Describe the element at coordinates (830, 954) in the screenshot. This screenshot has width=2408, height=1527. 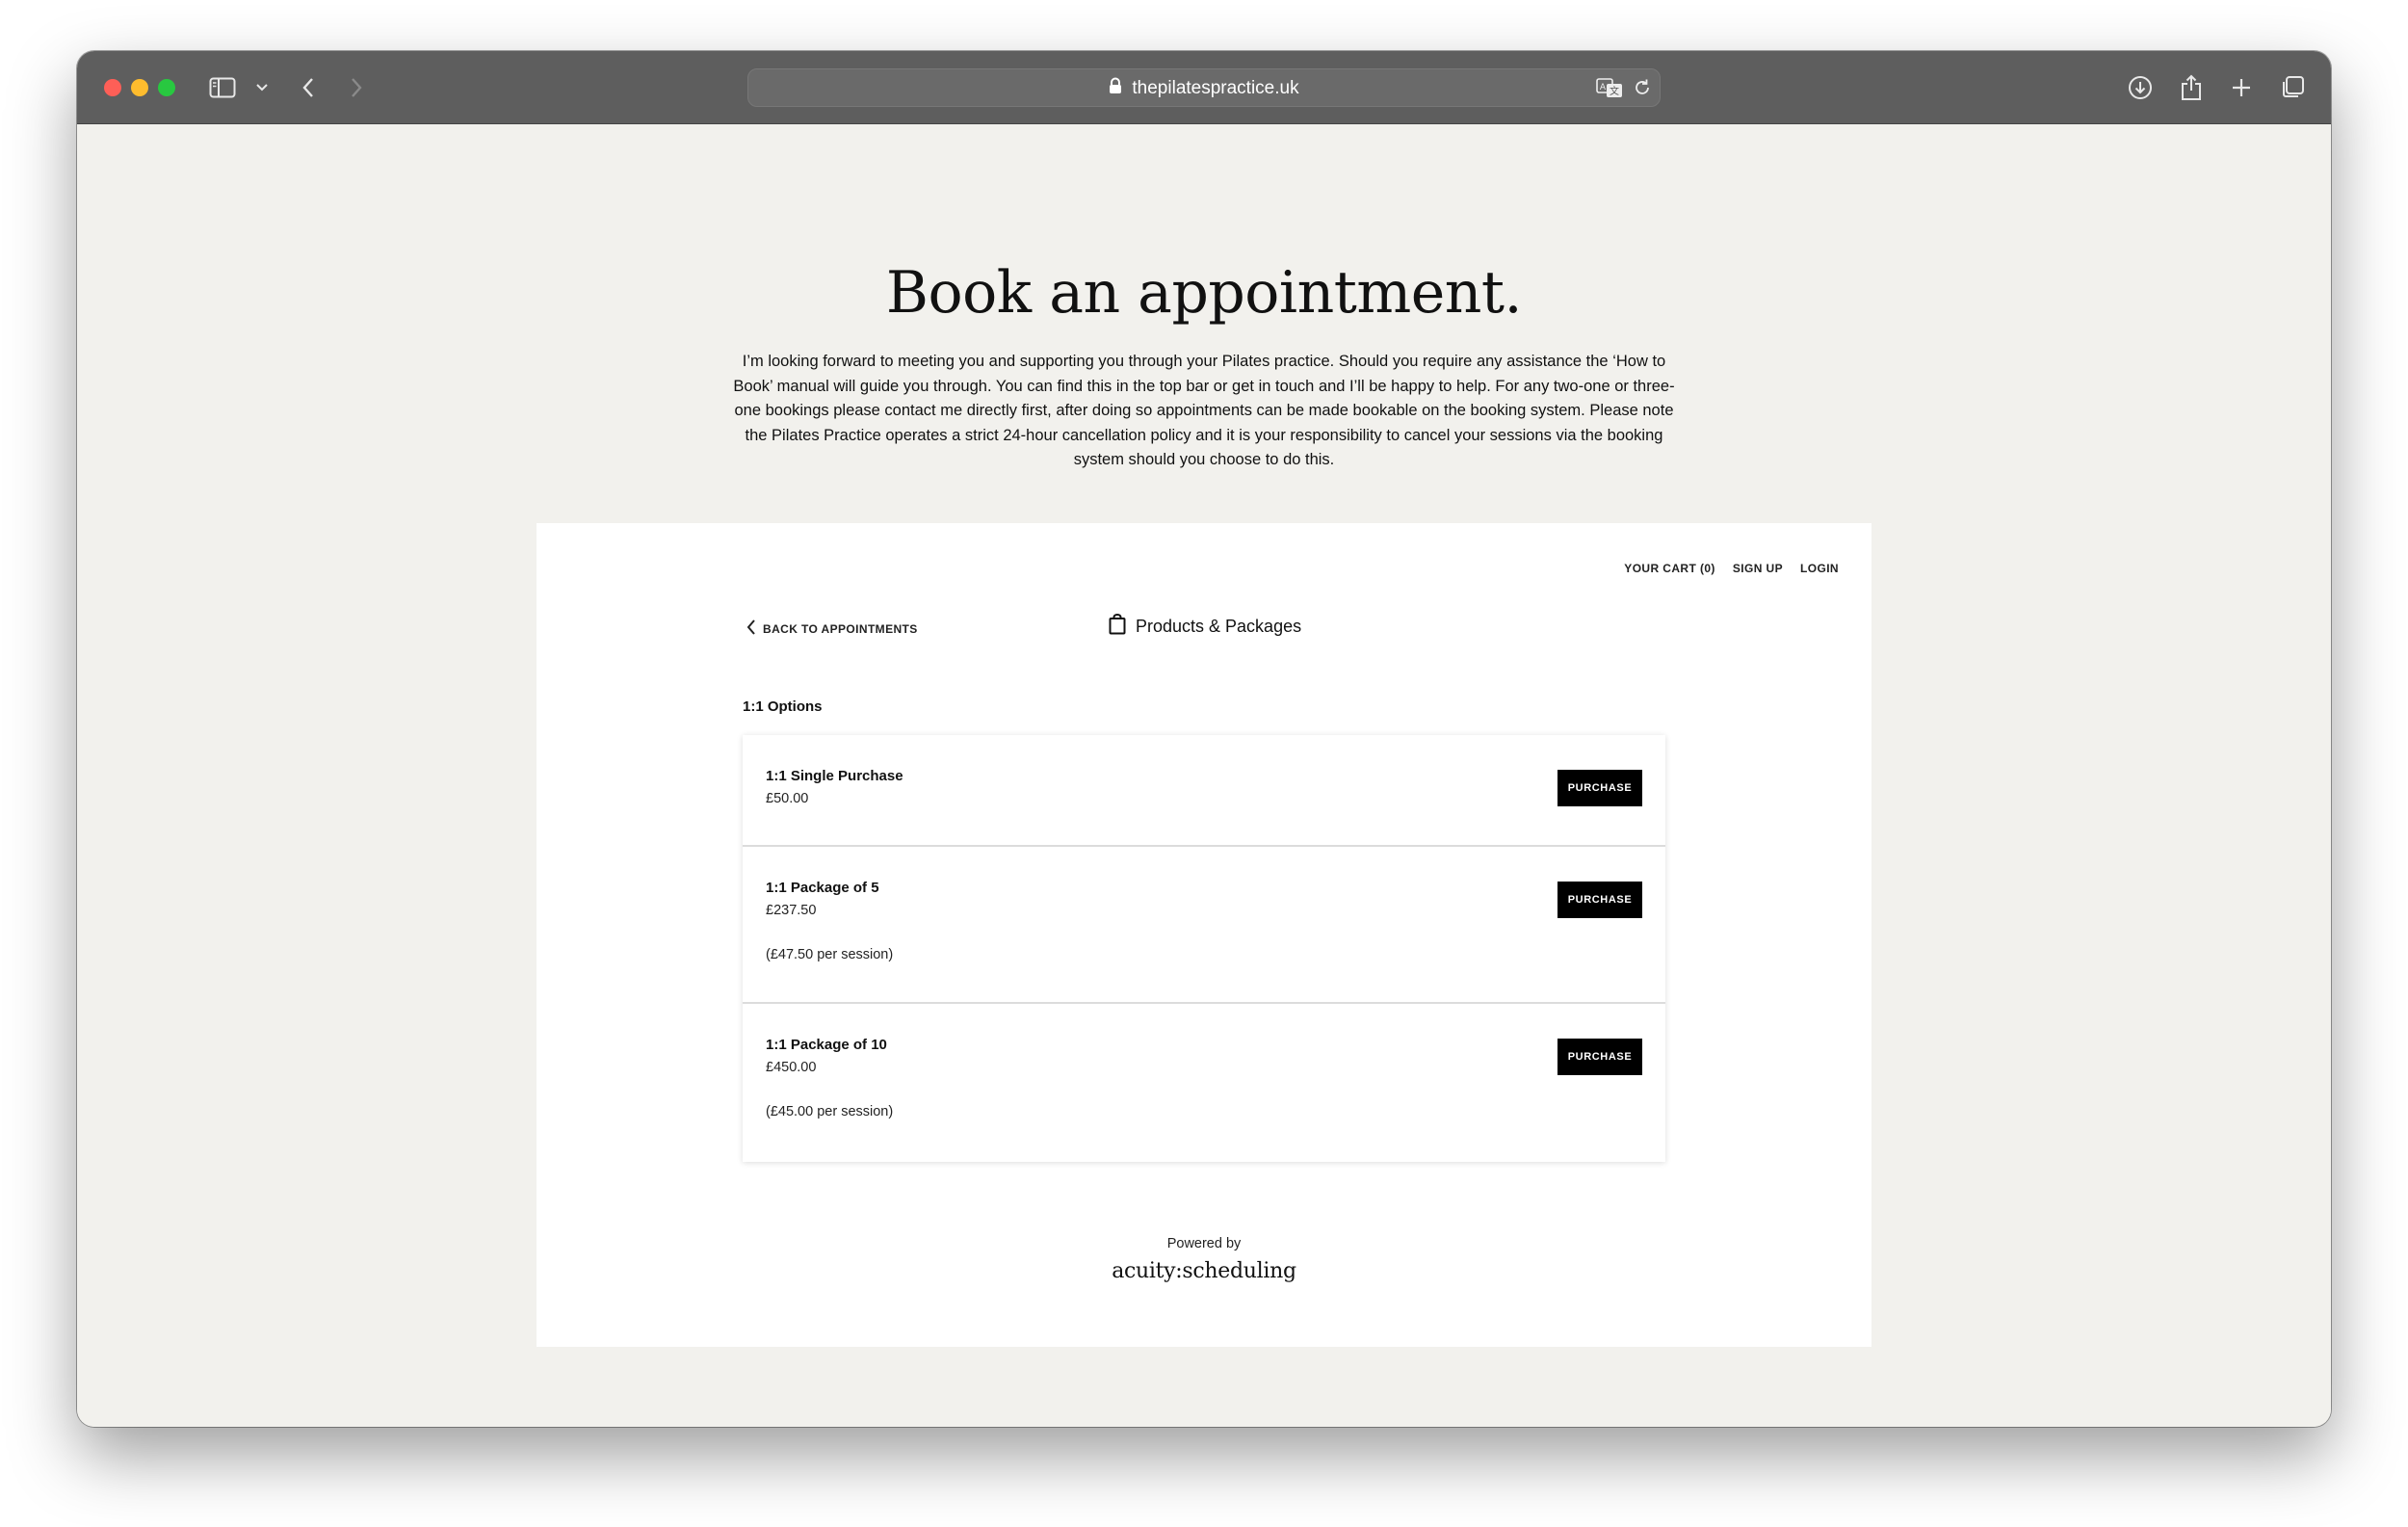
I see `product-per-session-note: (£47.50 per session)` at that location.